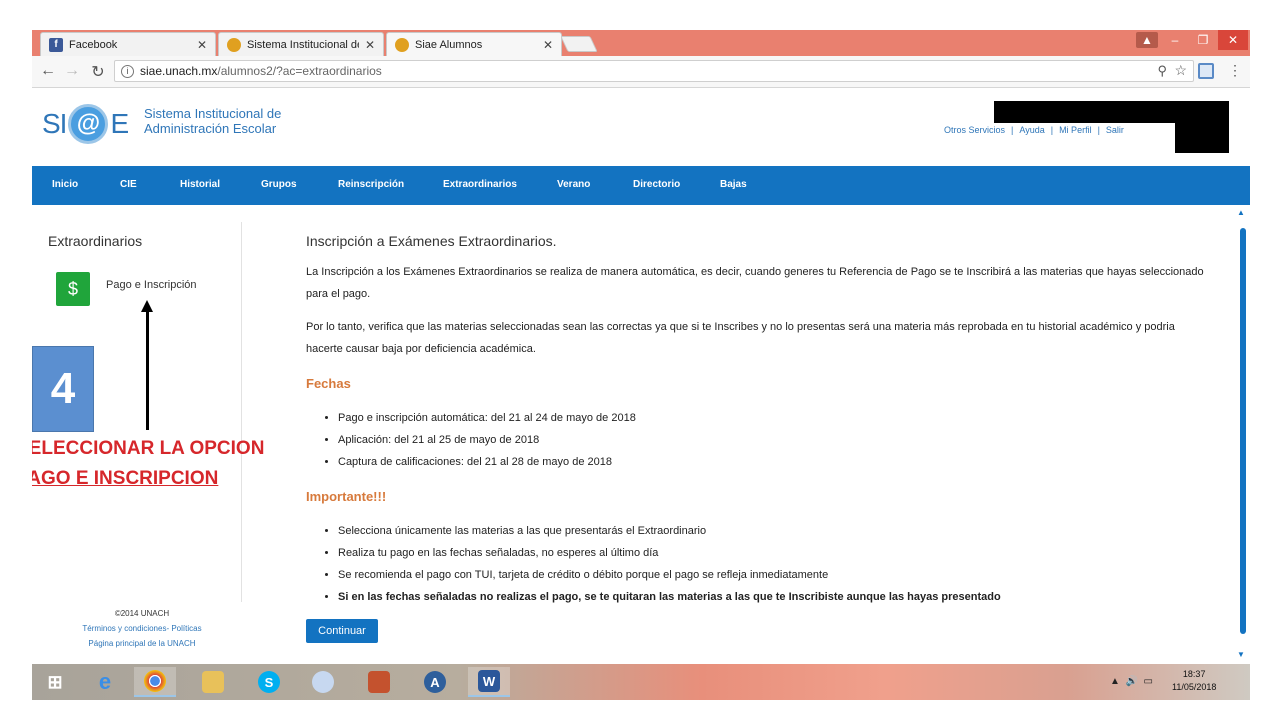 This screenshot has height=720, width=1280. What do you see at coordinates (56, 44) in the screenshot?
I see `facebook-icon: f` at bounding box center [56, 44].